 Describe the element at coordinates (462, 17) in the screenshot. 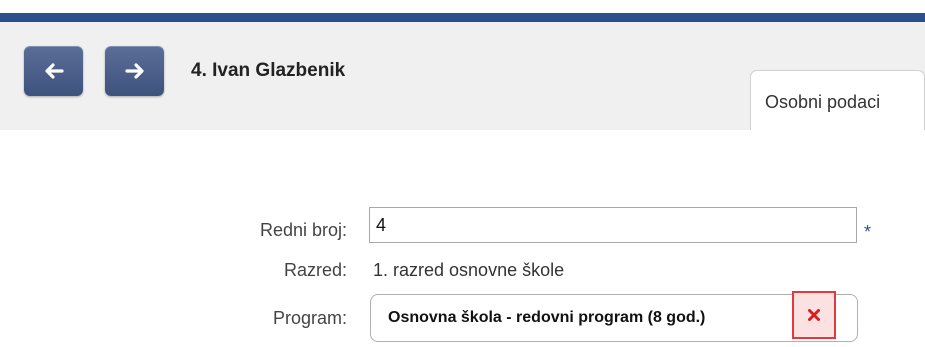

I see `header-stripe` at that location.